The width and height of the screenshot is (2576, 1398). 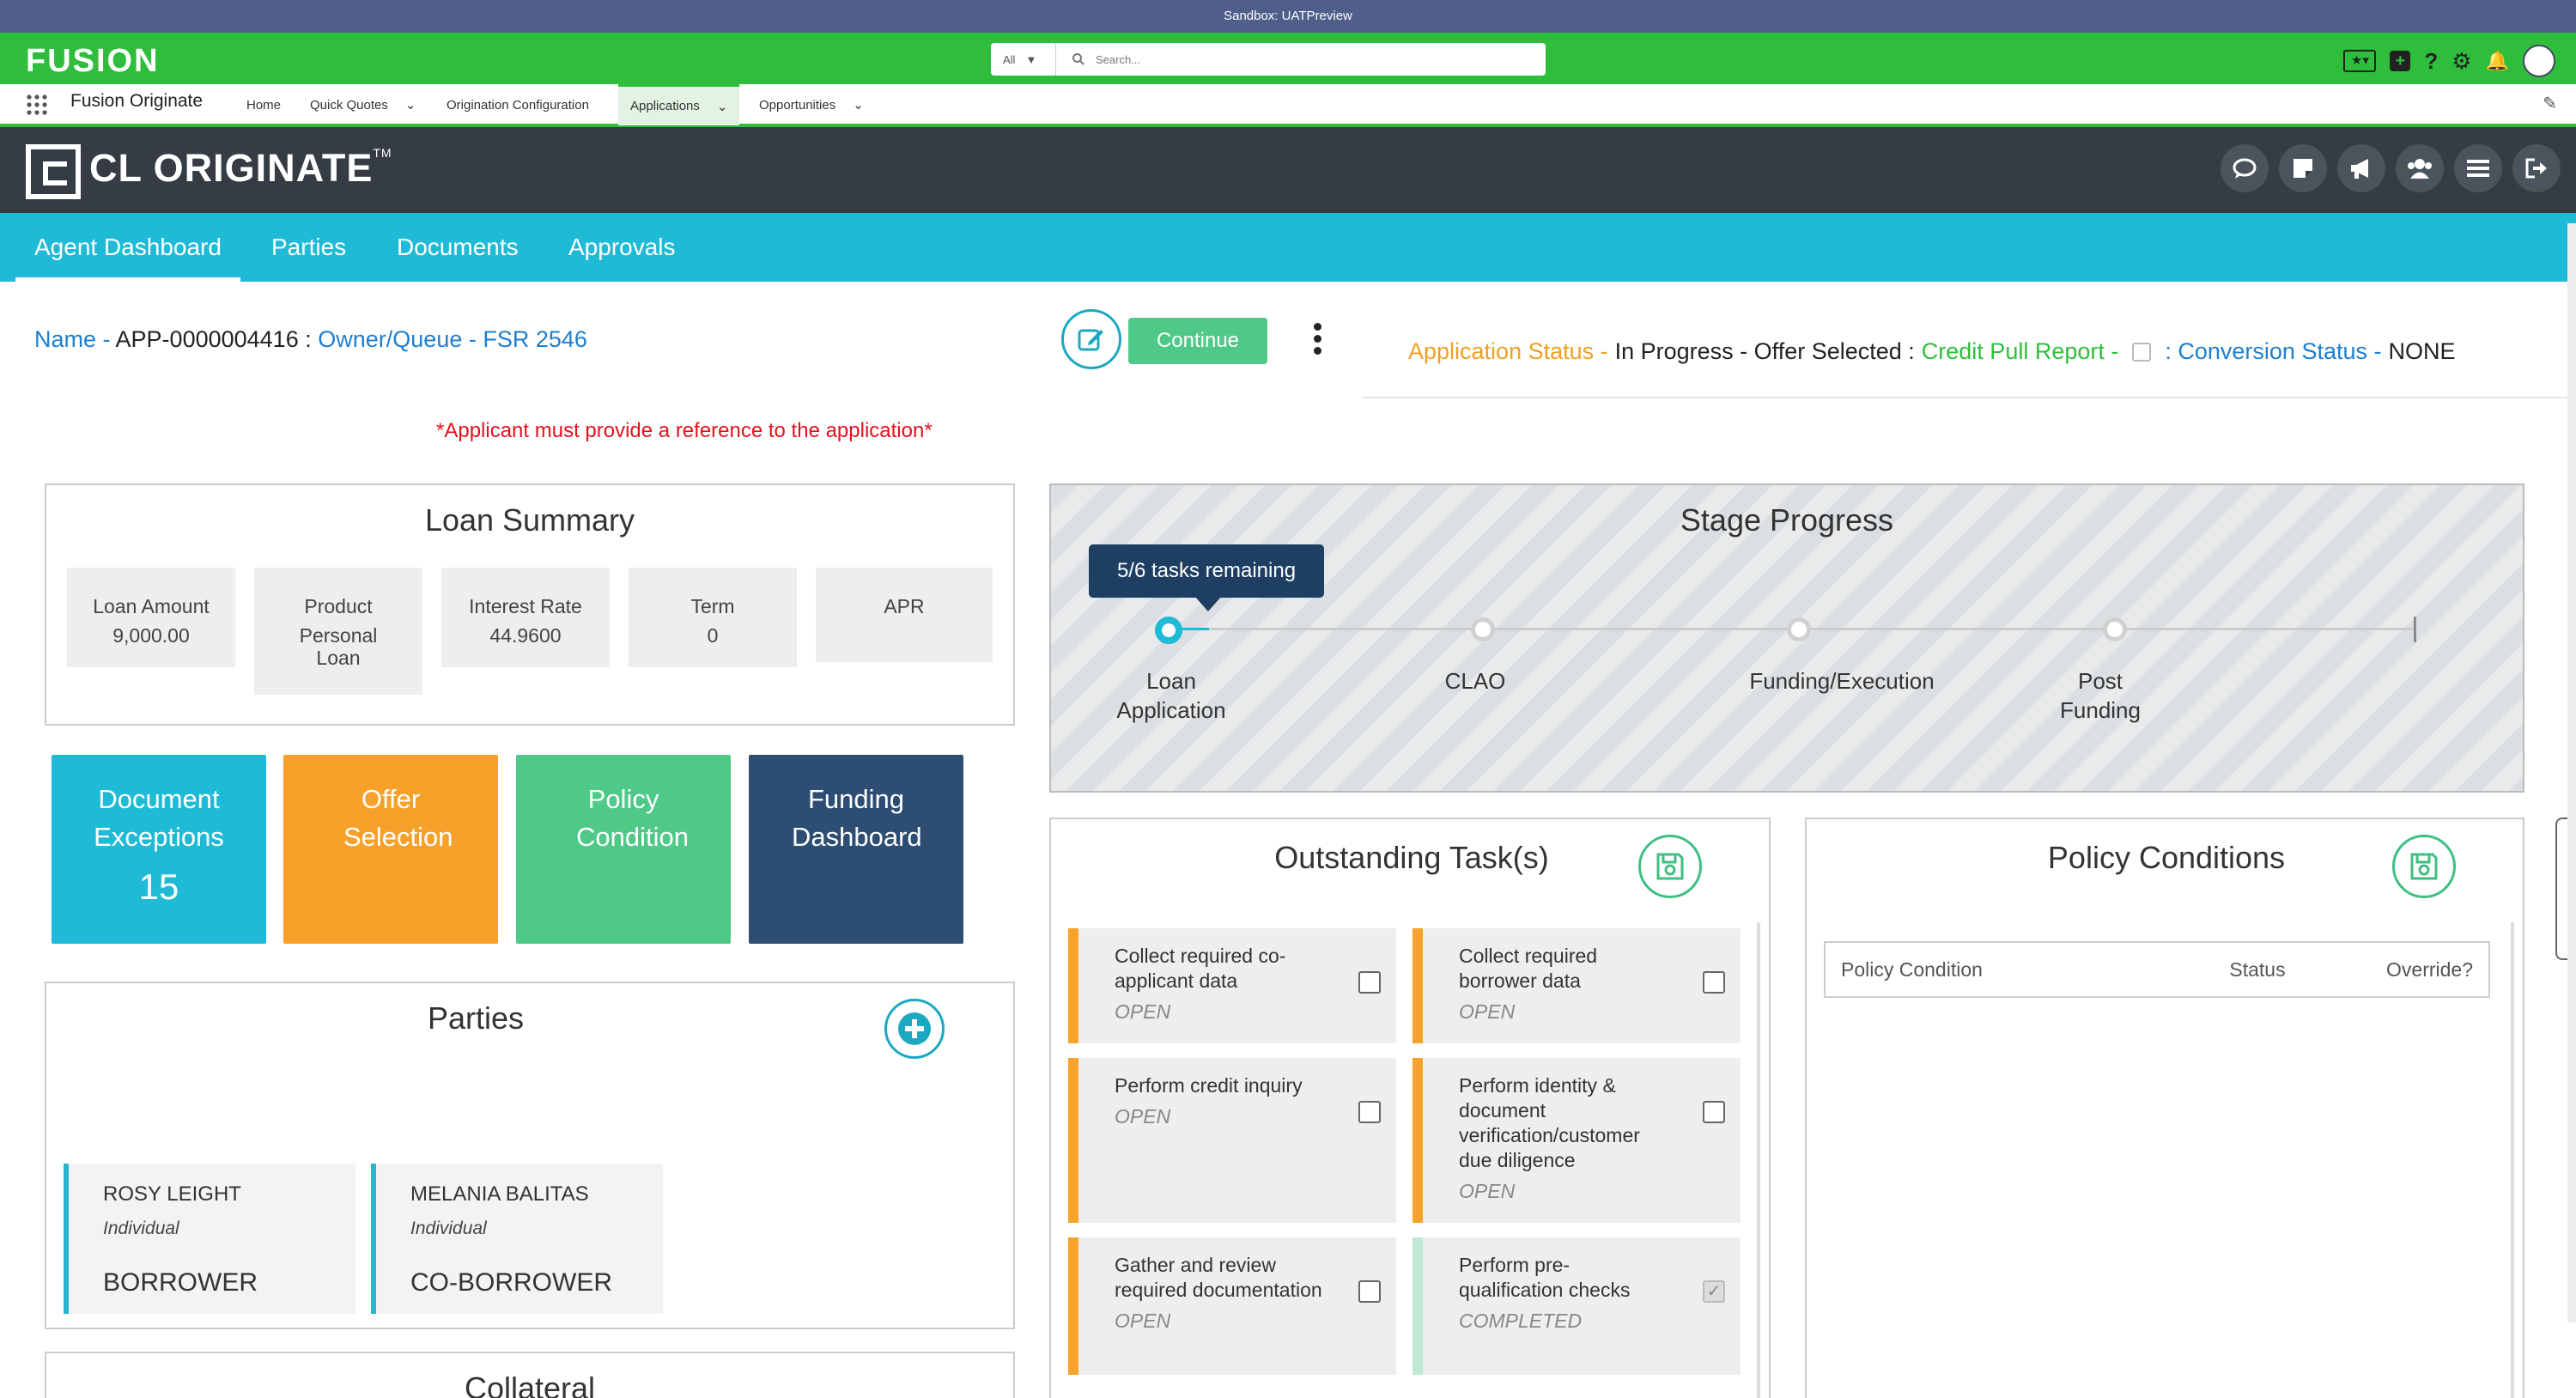 I want to click on nav-quick-quotes: Quick Quotes ⌄, so click(x=363, y=104).